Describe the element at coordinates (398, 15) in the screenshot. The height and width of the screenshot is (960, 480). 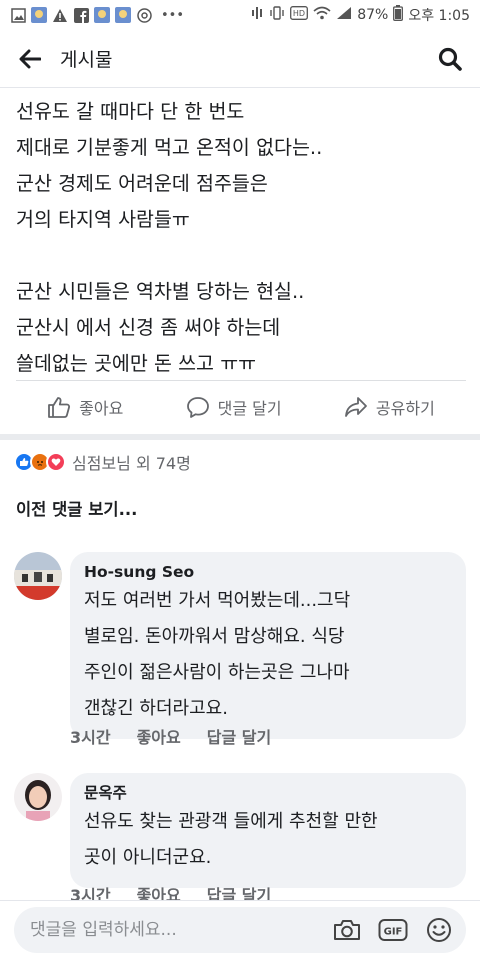
I see `battery-icon` at that location.